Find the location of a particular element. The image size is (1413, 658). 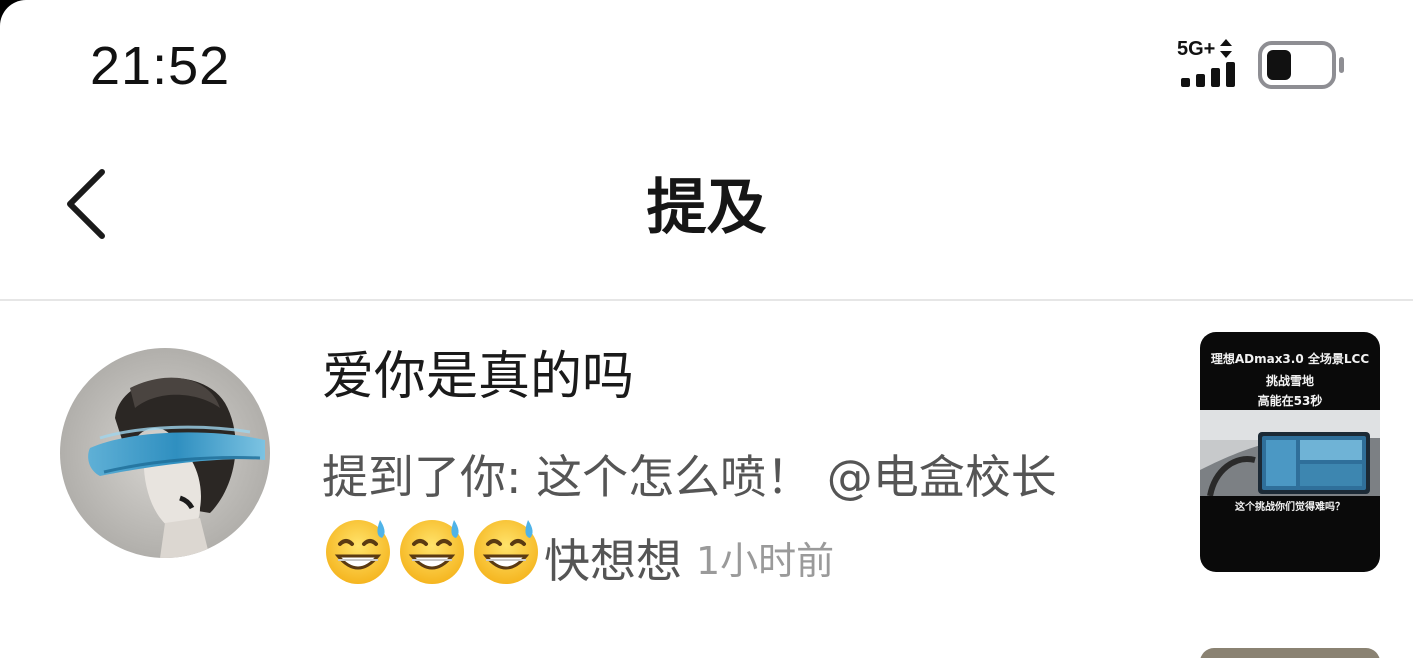

avatar-image is located at coordinates (165, 453).